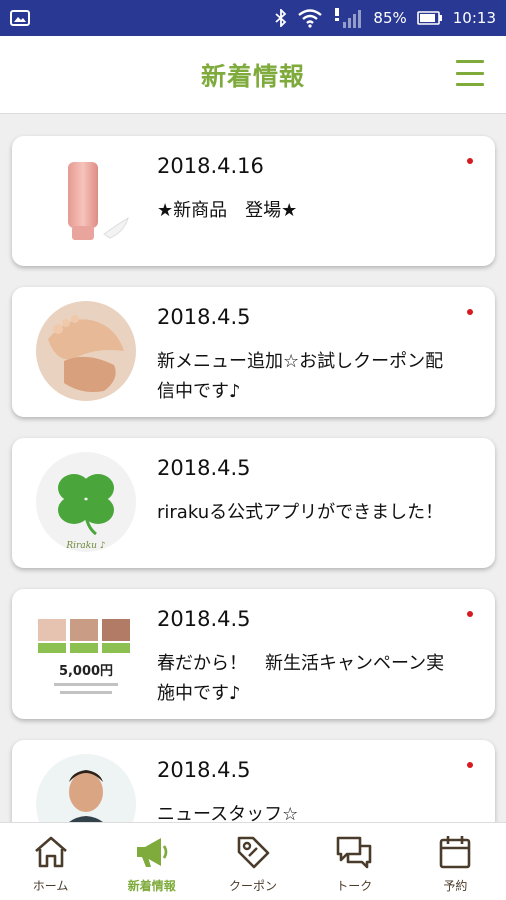  I want to click on news-title: 新メニュー追加☆お試しクーポン配信中です♪, so click(300, 376).